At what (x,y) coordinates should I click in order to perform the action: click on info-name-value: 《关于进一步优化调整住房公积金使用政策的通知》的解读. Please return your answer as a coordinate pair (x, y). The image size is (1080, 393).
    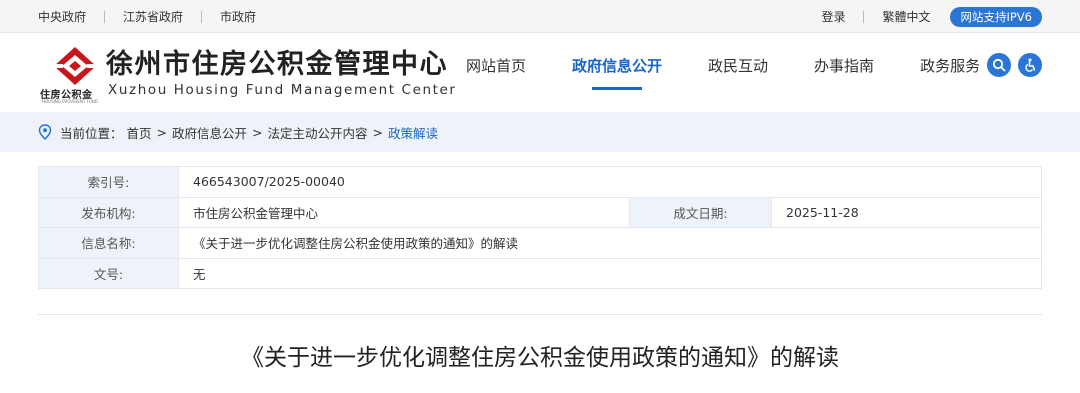
    Looking at the image, I should click on (610, 243).